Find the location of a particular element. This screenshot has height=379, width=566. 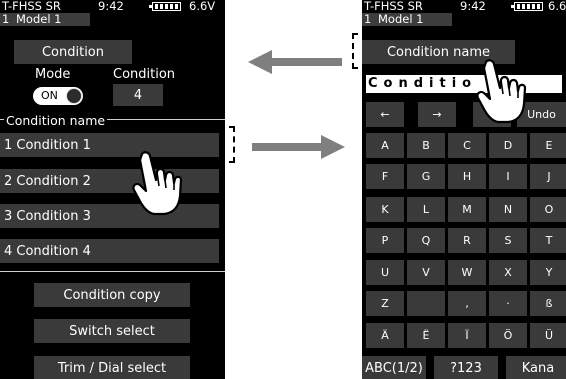

key-7-0: Ä is located at coordinates (385, 335).